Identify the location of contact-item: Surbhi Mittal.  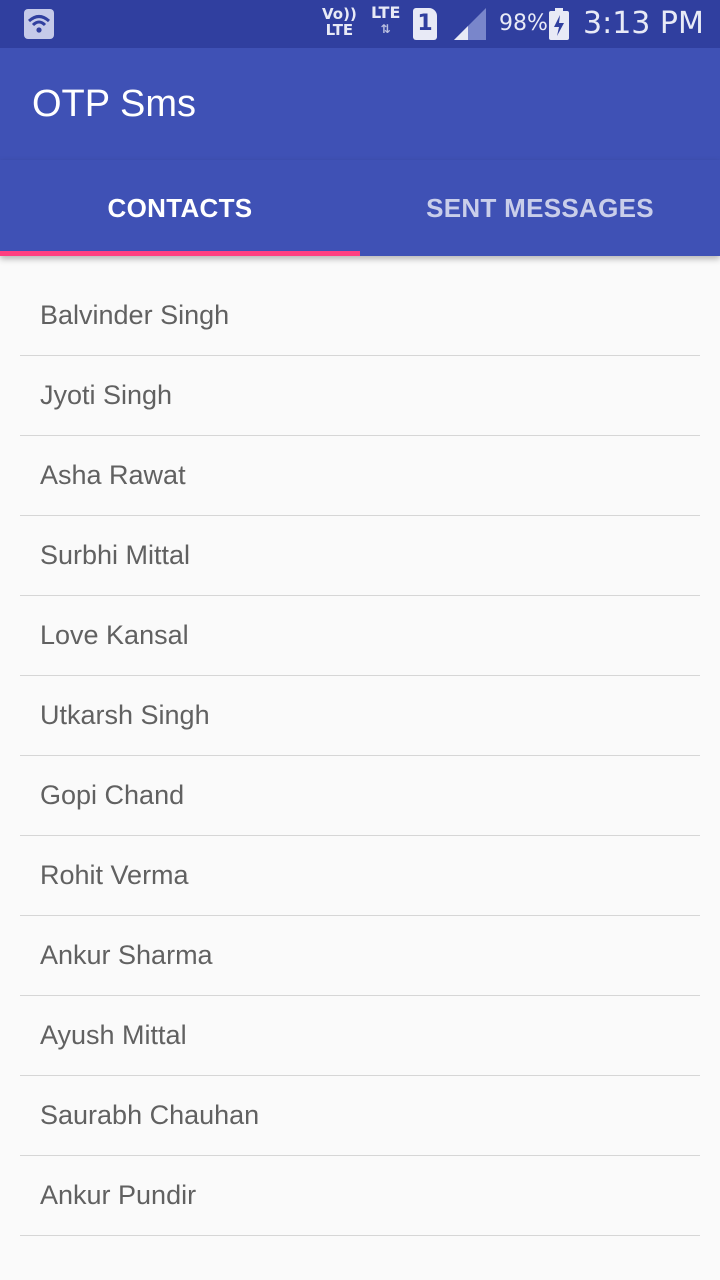
(360, 556).